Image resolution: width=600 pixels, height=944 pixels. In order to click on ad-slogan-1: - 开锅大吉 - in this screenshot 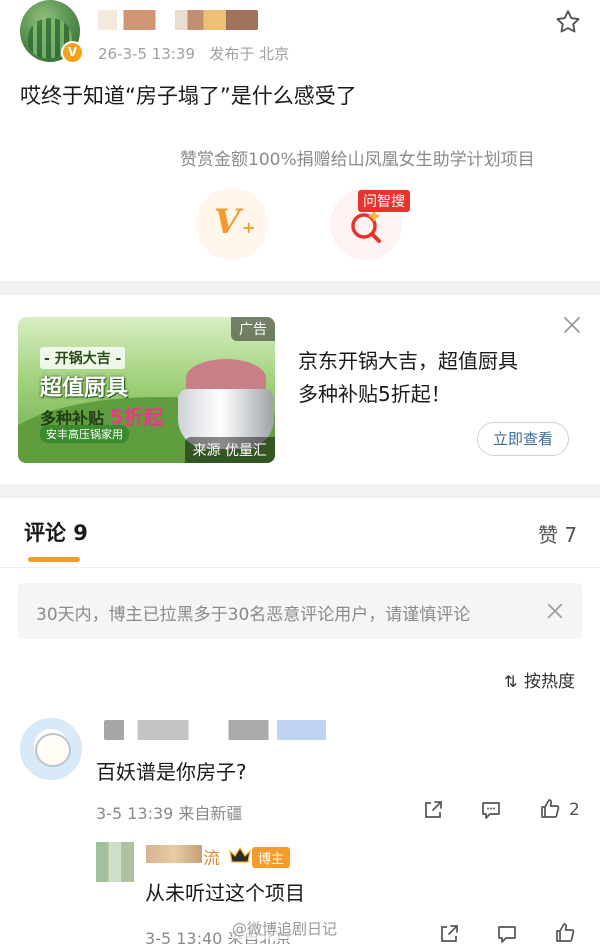, I will do `click(83, 358)`.